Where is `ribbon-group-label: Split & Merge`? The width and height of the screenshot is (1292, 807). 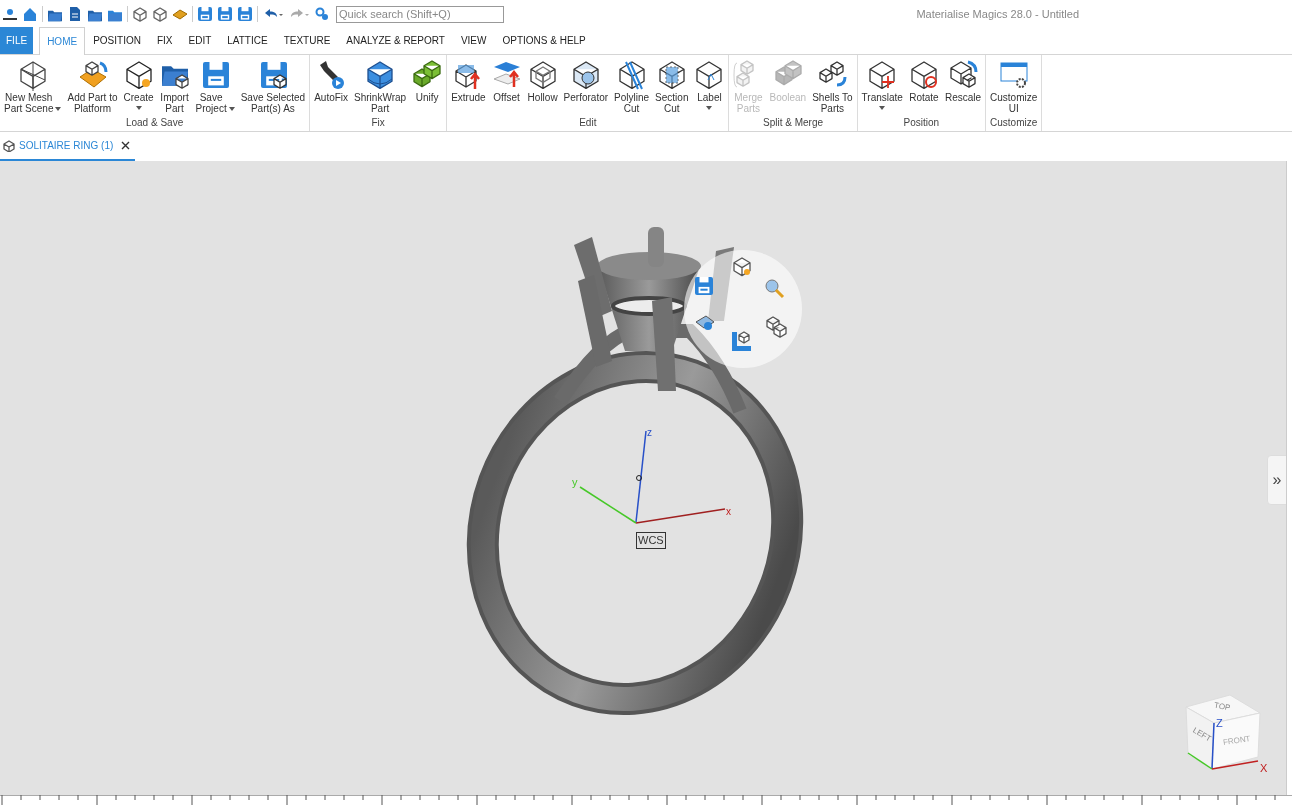
ribbon-group-label: Split & Merge is located at coordinates (793, 123).